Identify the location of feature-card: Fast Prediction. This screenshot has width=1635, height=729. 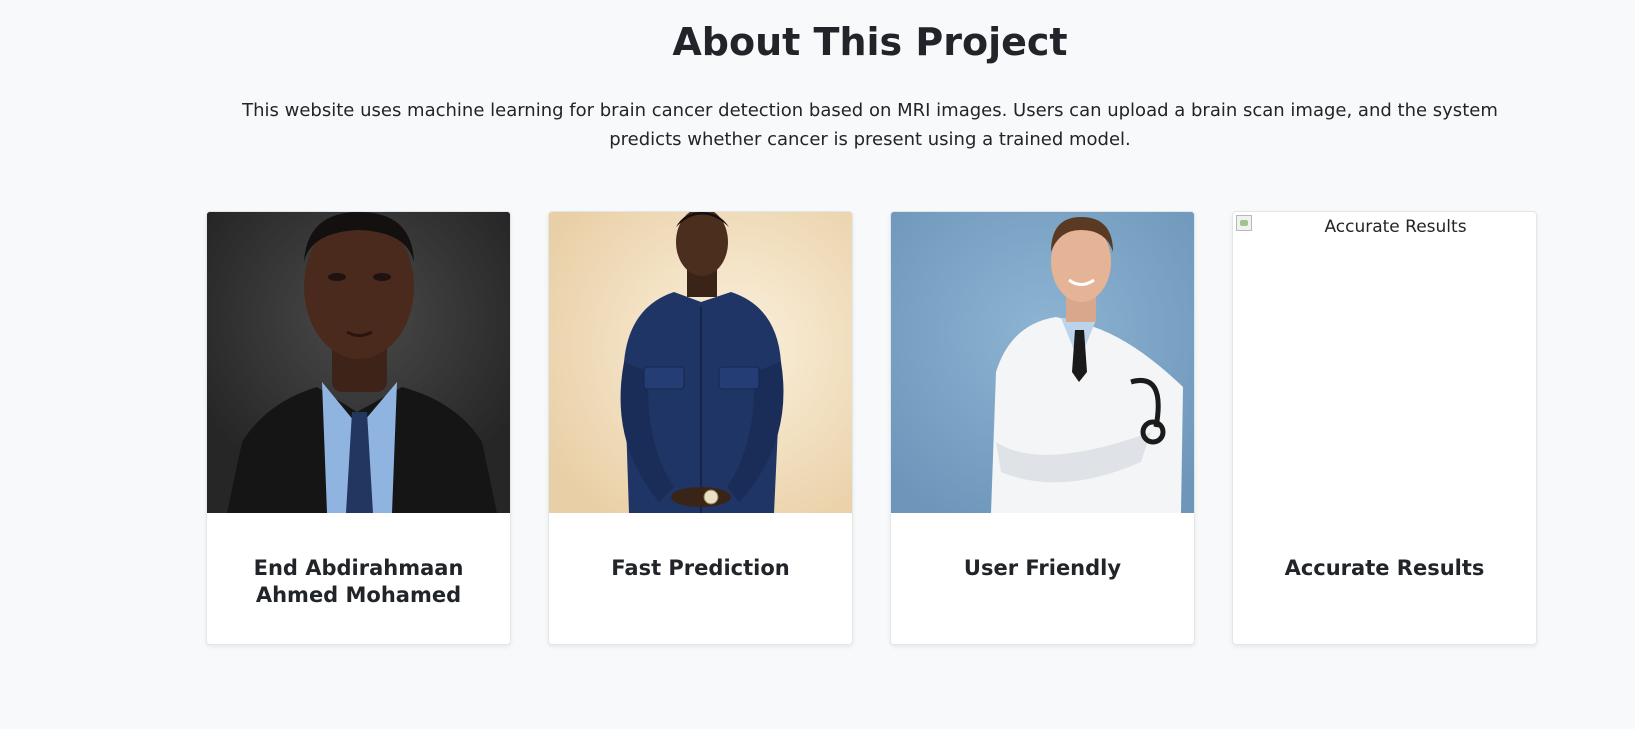
(700, 428).